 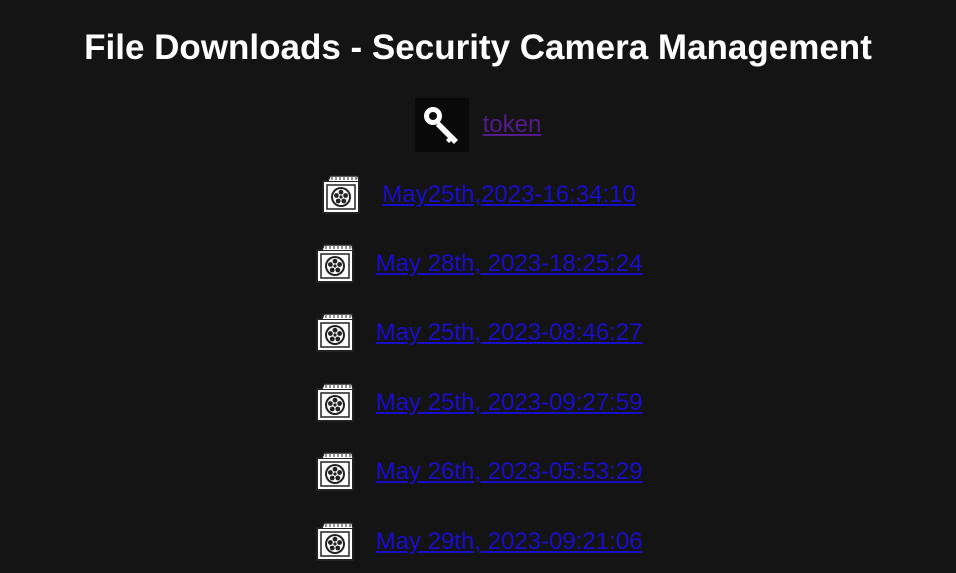 I want to click on token-link: token, so click(x=512, y=125).